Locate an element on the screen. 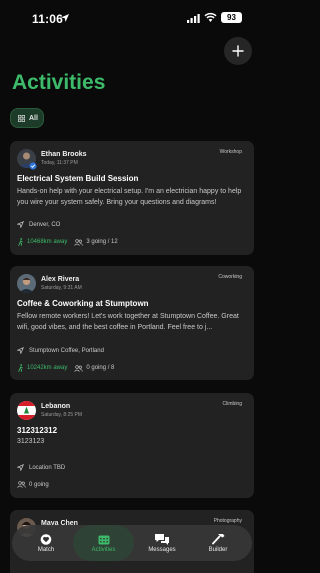  activity-meta: 10468km away 3 going / 12 is located at coordinates (67, 242).